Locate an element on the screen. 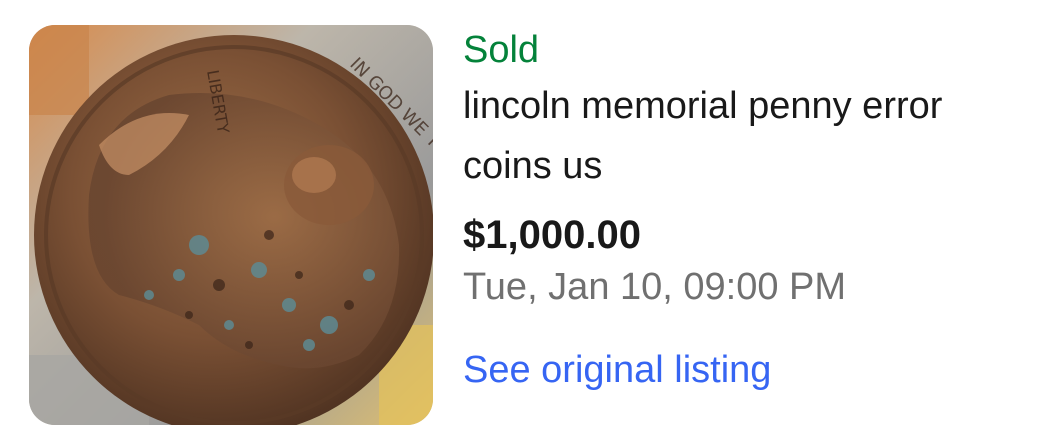  sold-status: Sold is located at coordinates (501, 50).